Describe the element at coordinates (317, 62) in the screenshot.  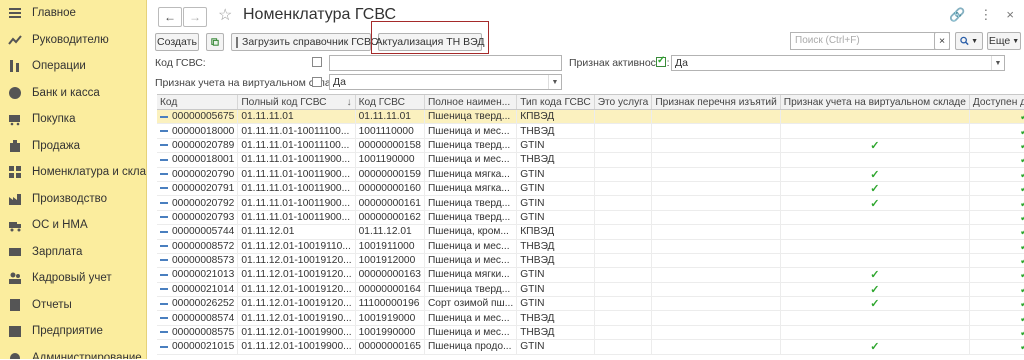
I see `code-filter-checkbox` at that location.